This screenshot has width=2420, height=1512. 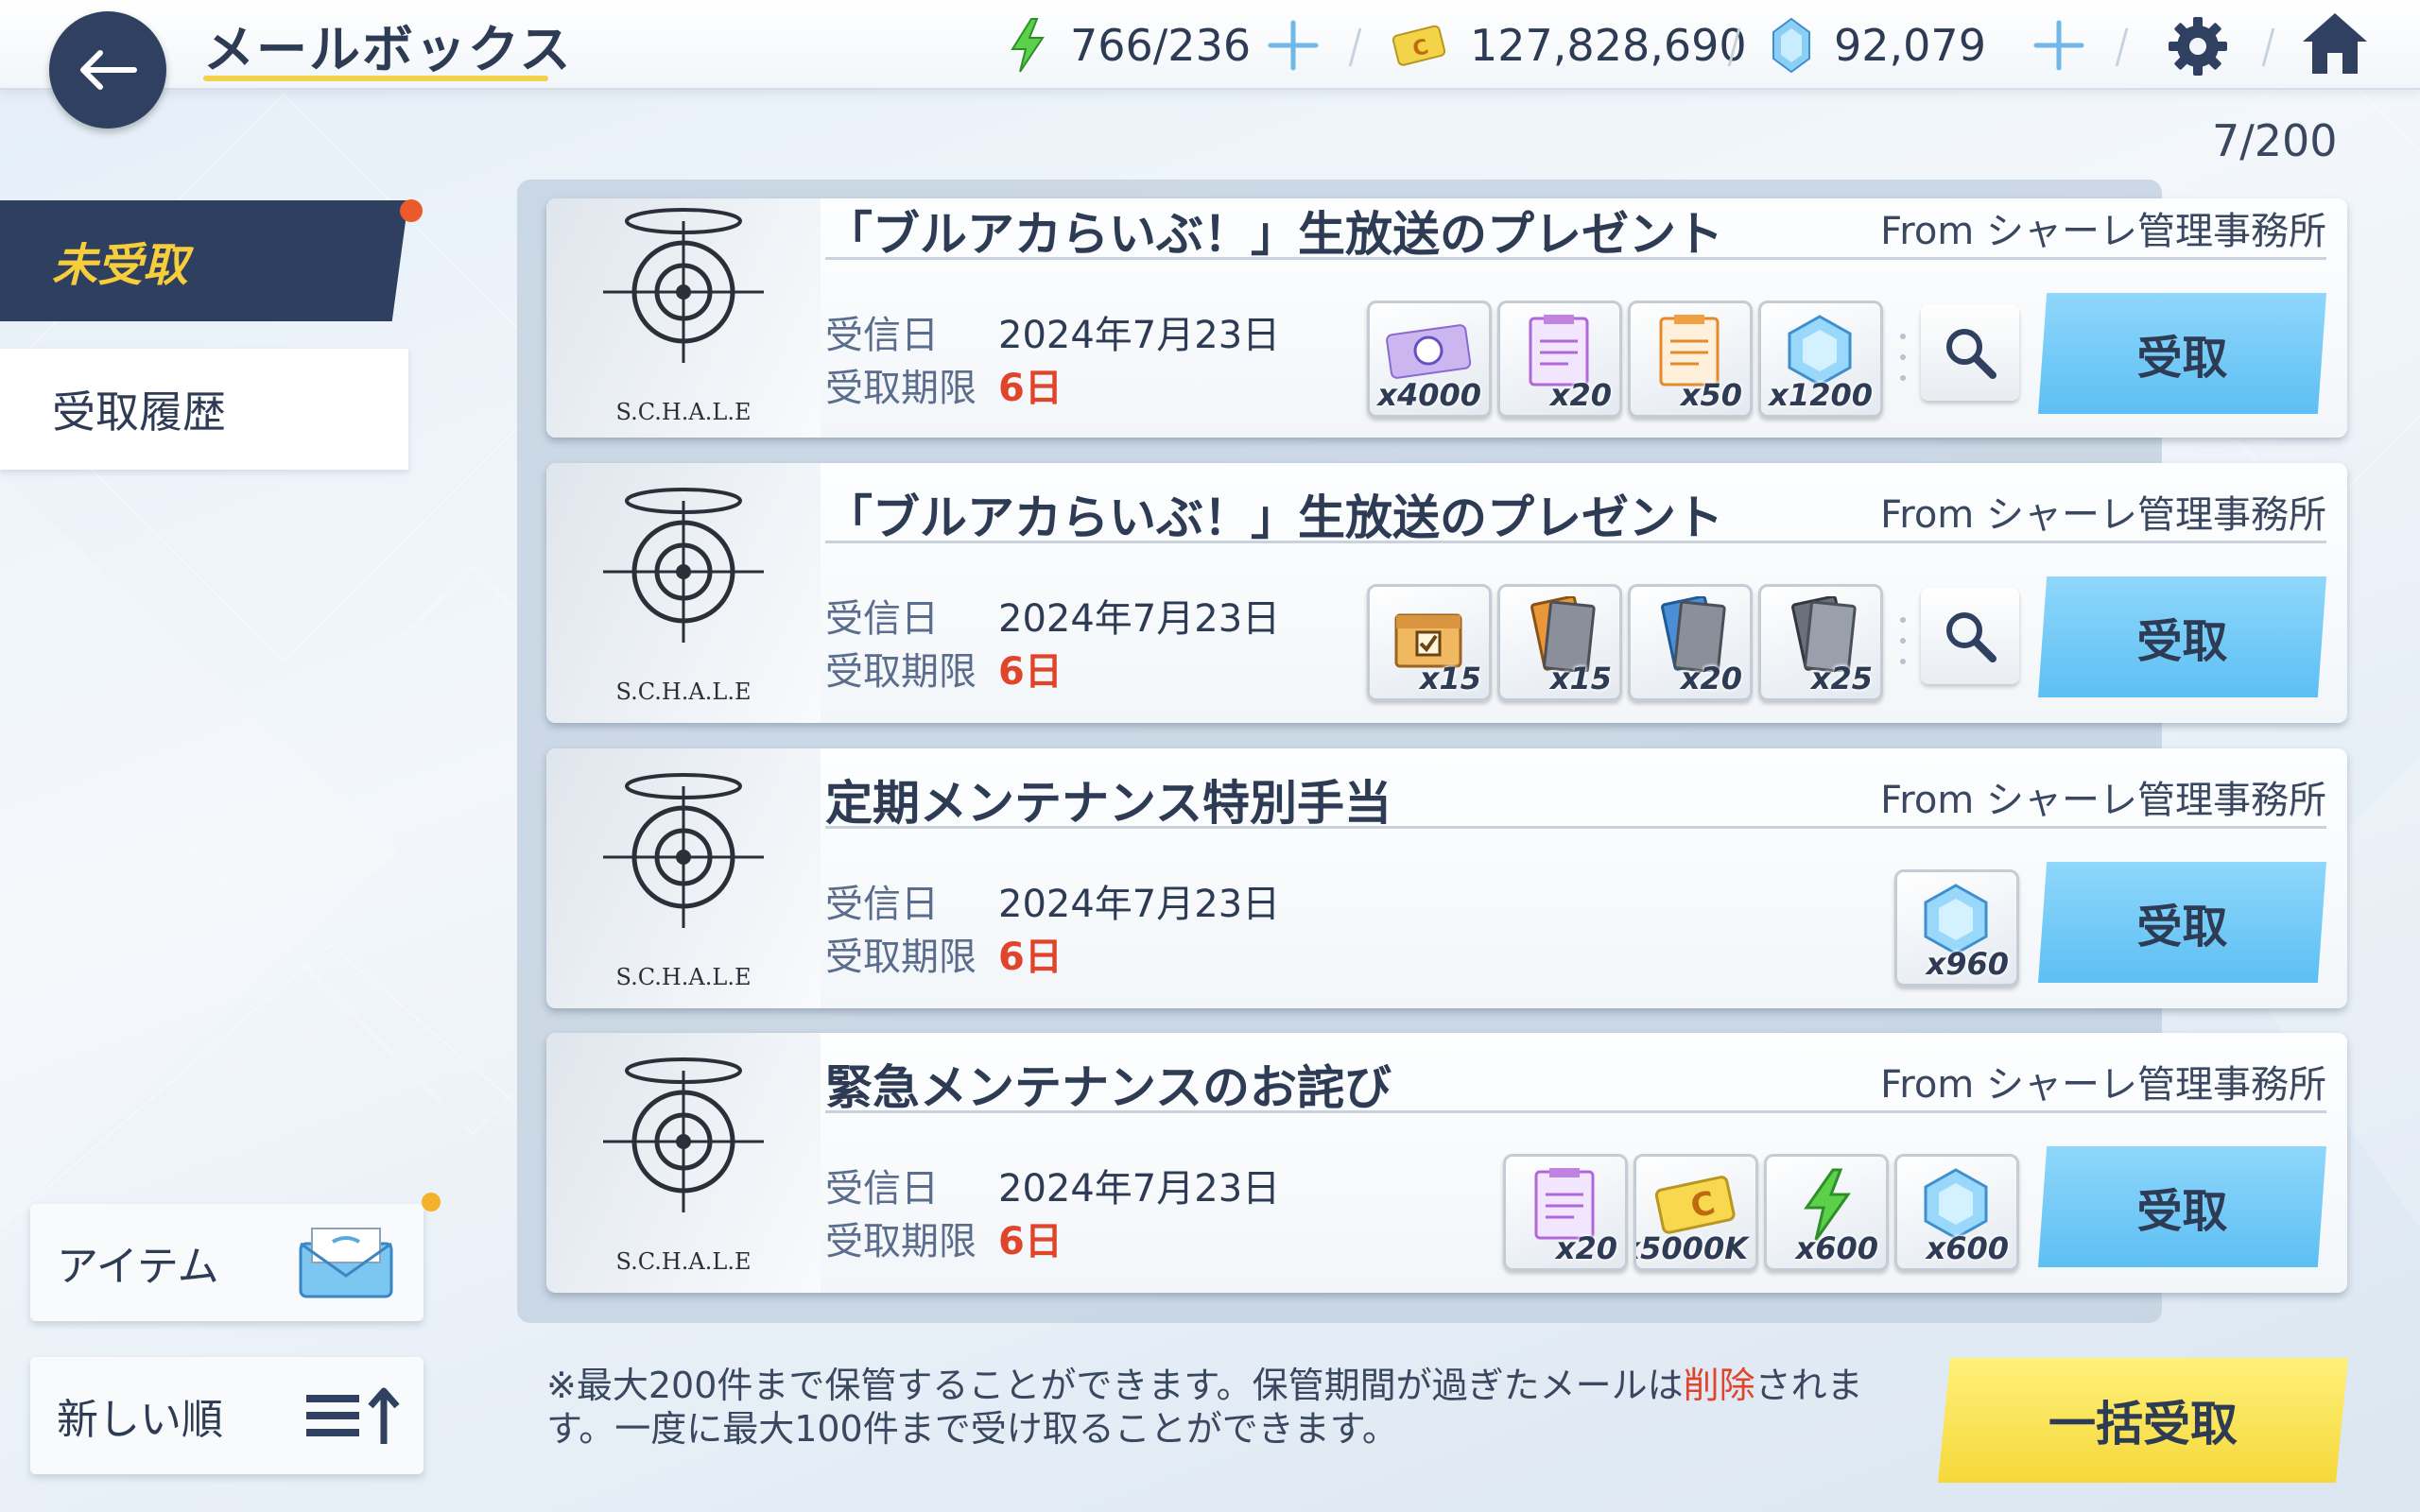 I want to click on ap-plus-button, so click(x=1293, y=45).